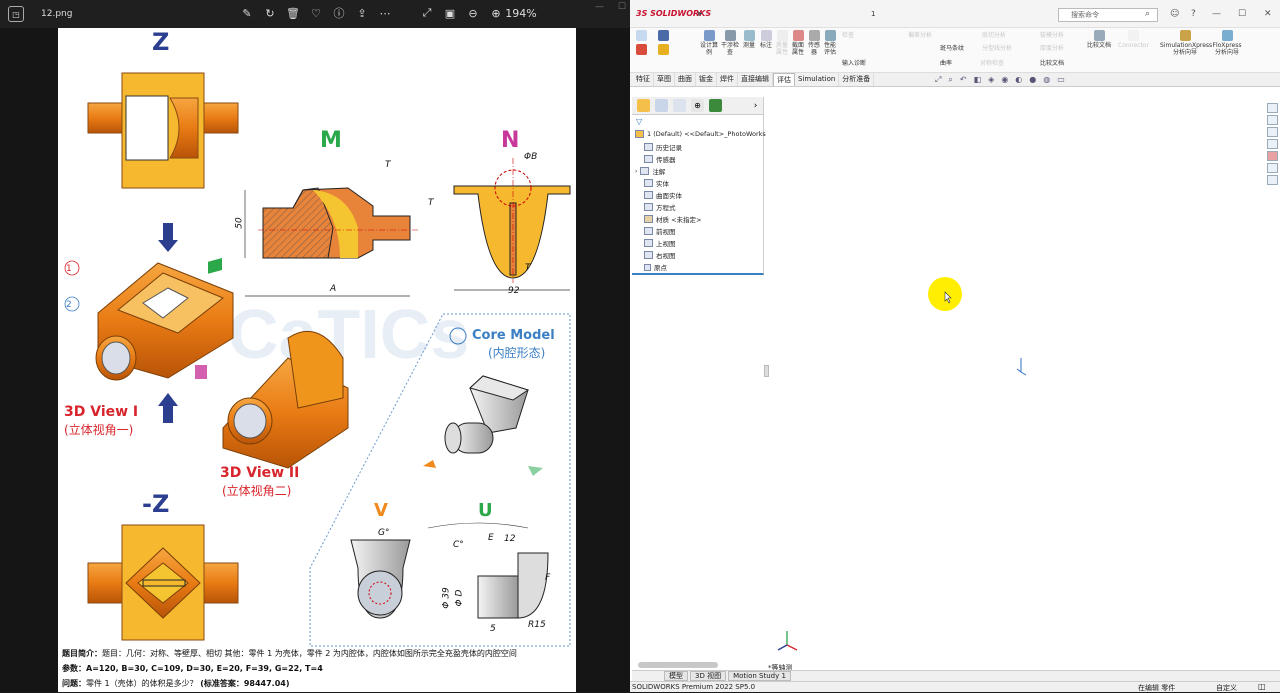 The height and width of the screenshot is (693, 1280). I want to click on appearances-icon, so click(1272, 156).